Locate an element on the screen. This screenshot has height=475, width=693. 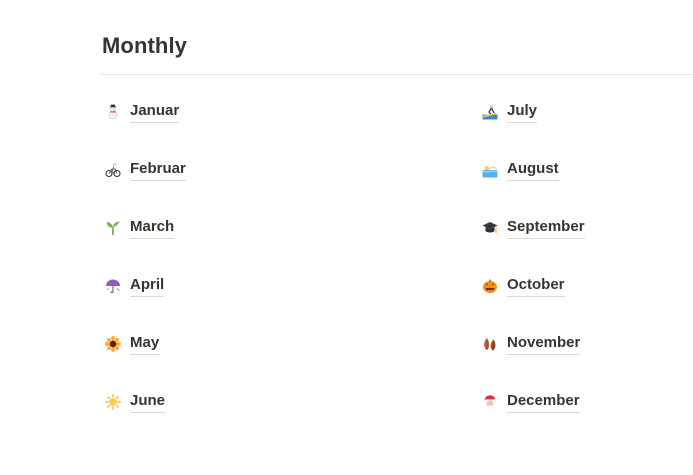
fallen-leaves-icon is located at coordinates (490, 344).